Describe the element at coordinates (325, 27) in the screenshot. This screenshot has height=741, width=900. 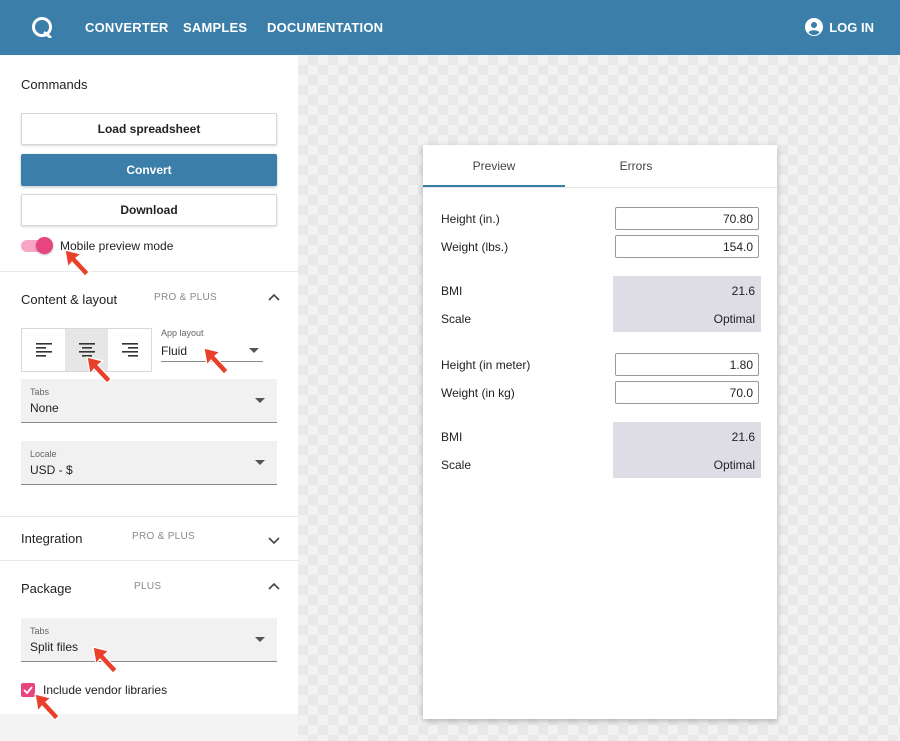
I see `nav-documentation: DOCUMENTATION` at that location.